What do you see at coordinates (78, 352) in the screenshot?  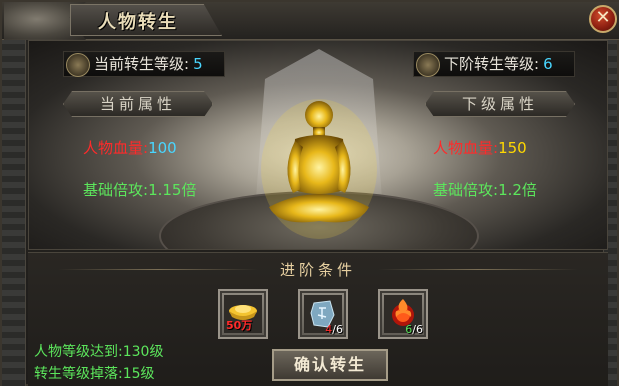 I see `requirement-level-label: 人物等级达到:` at bounding box center [78, 352].